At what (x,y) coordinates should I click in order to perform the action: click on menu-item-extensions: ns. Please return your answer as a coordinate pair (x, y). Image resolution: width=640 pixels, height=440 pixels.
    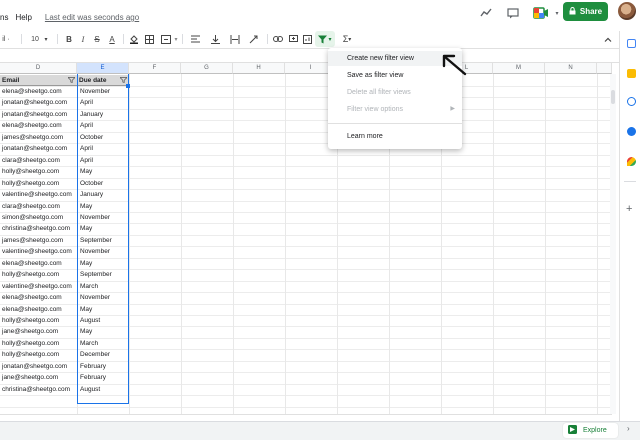
    Looking at the image, I should click on (4, 17).